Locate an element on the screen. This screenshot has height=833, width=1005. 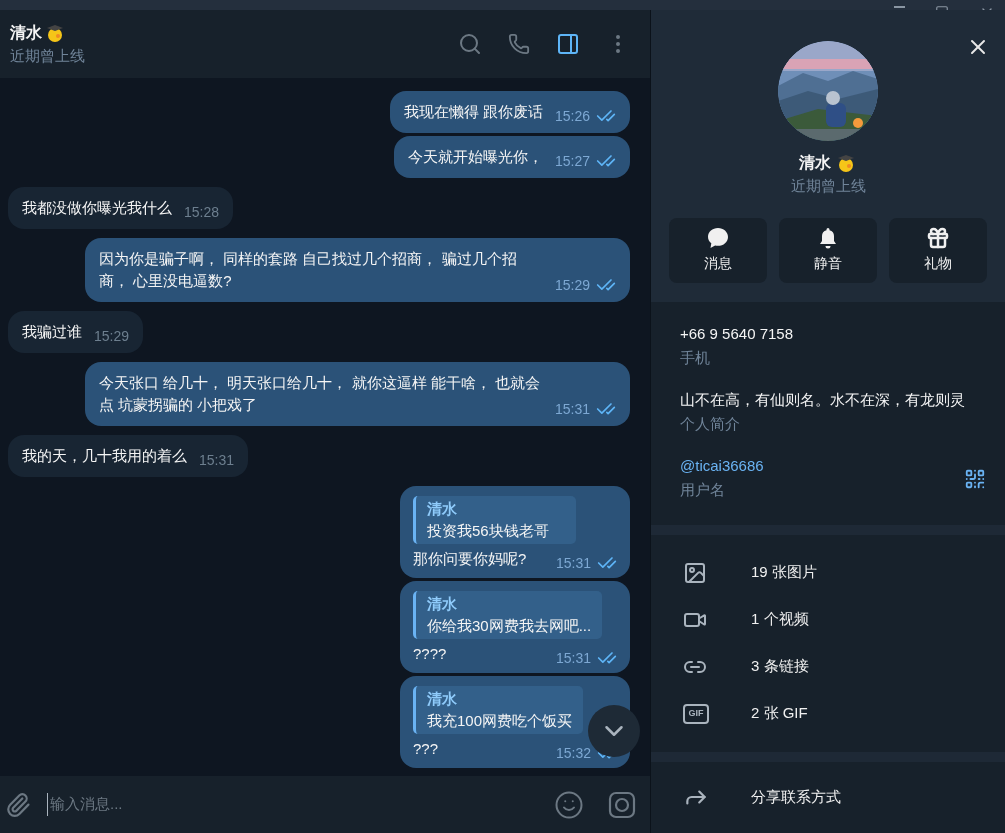
message-text: 那你问要你妈呢? is located at coordinates (470, 559).